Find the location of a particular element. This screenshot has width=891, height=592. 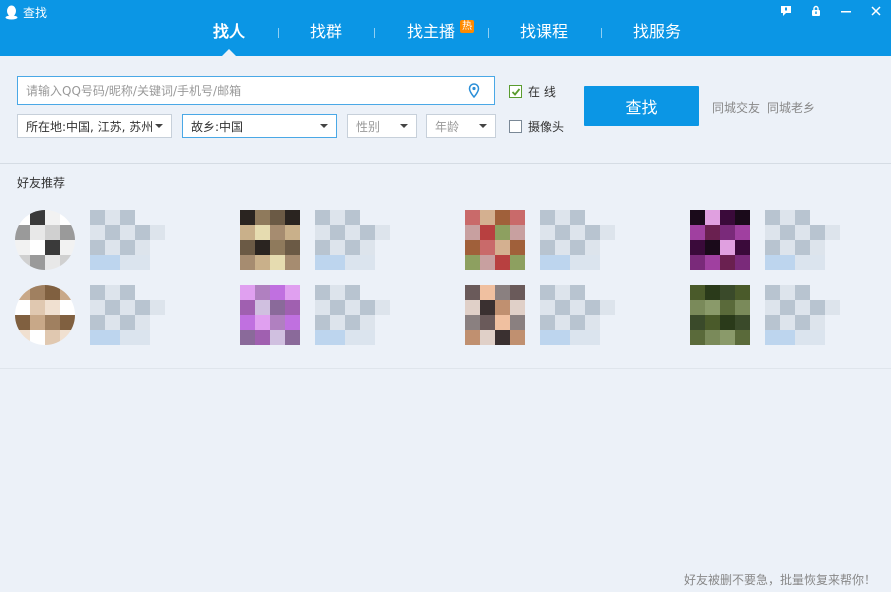

gender-select: 性别 is located at coordinates (382, 126).